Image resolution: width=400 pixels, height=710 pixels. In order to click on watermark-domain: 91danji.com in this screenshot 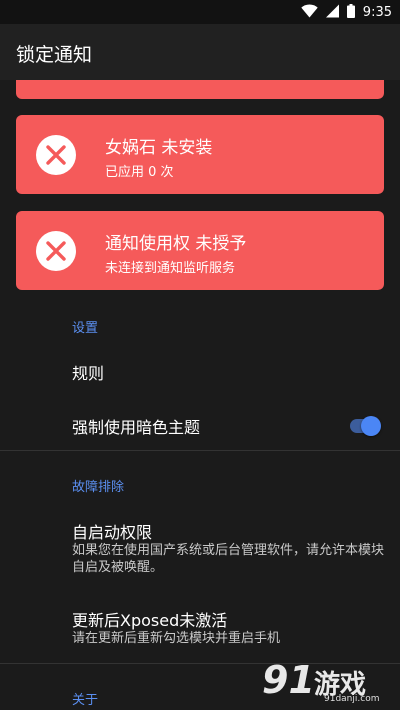, I will do `click(352, 699)`.